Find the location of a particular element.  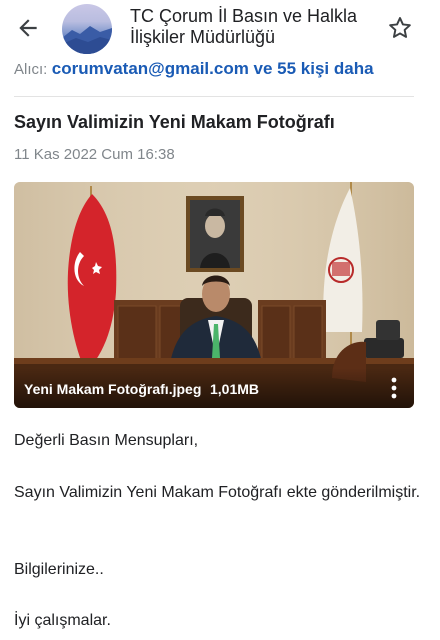

attachment-menu-button is located at coordinates (394, 388).